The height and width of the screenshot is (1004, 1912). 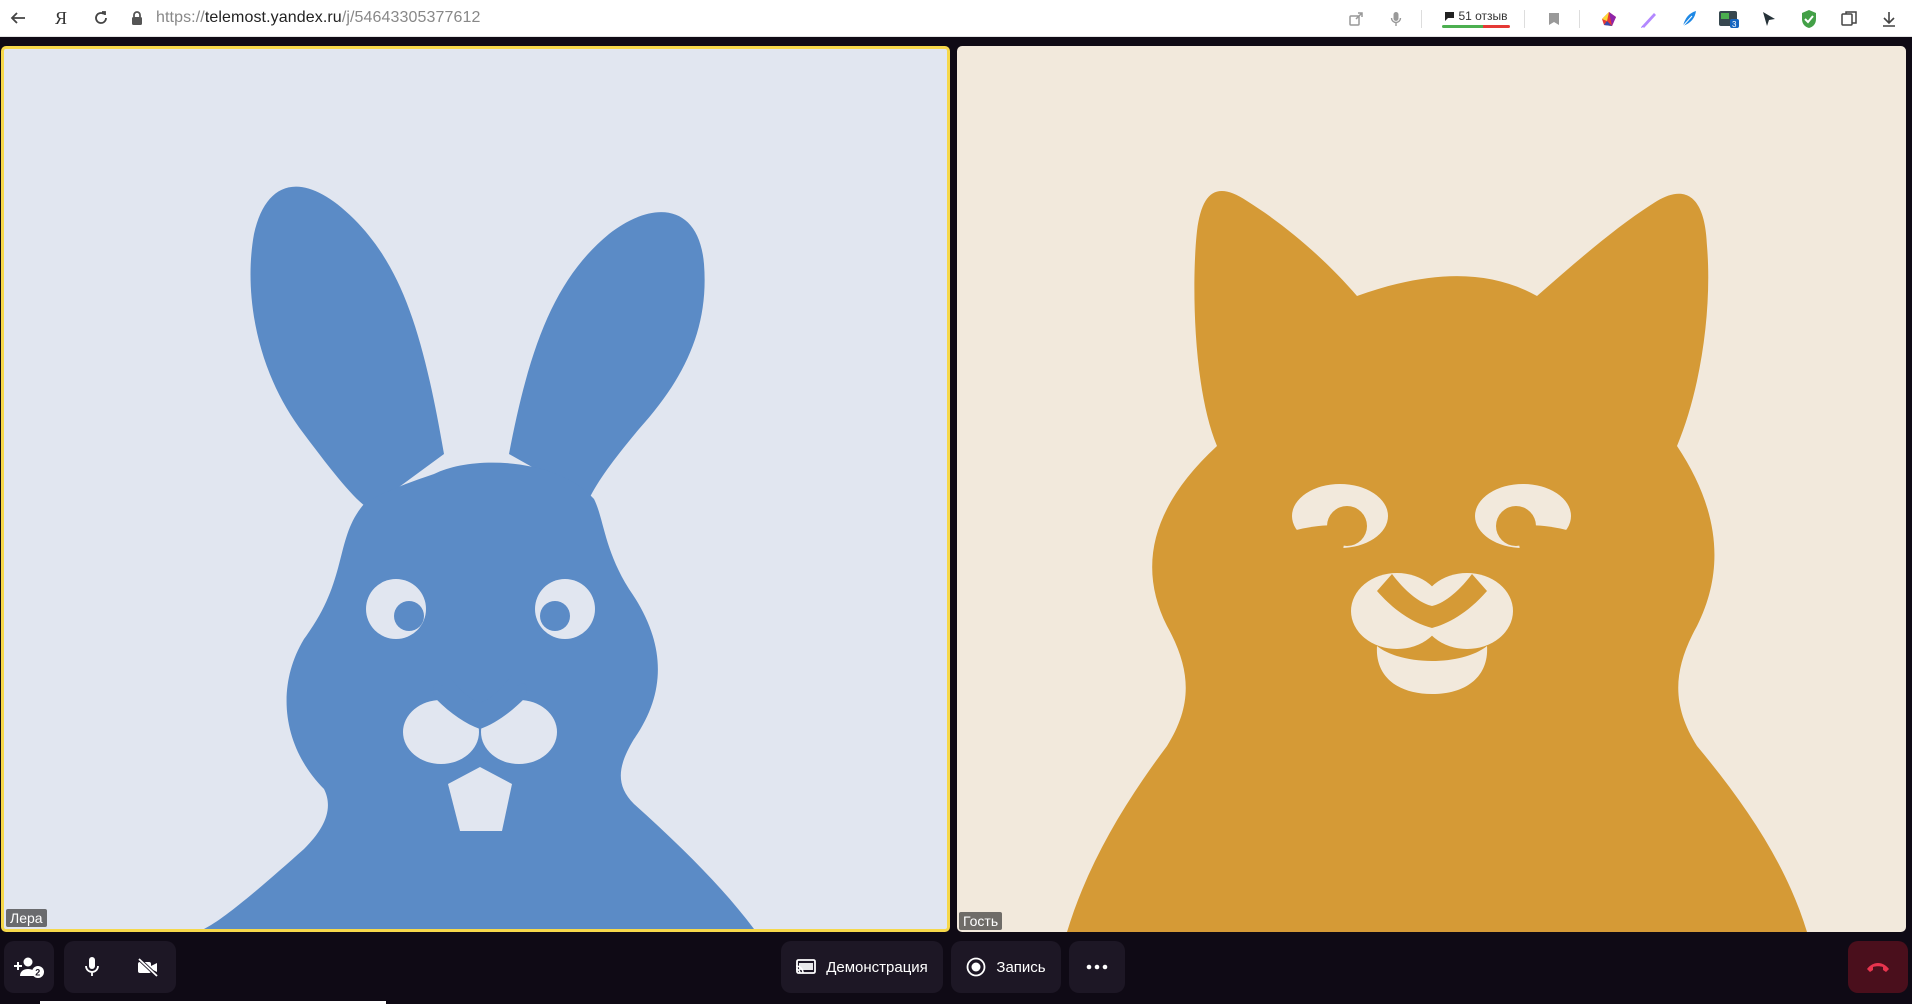 What do you see at coordinates (806, 966) in the screenshot?
I see `cast-screen-icon` at bounding box center [806, 966].